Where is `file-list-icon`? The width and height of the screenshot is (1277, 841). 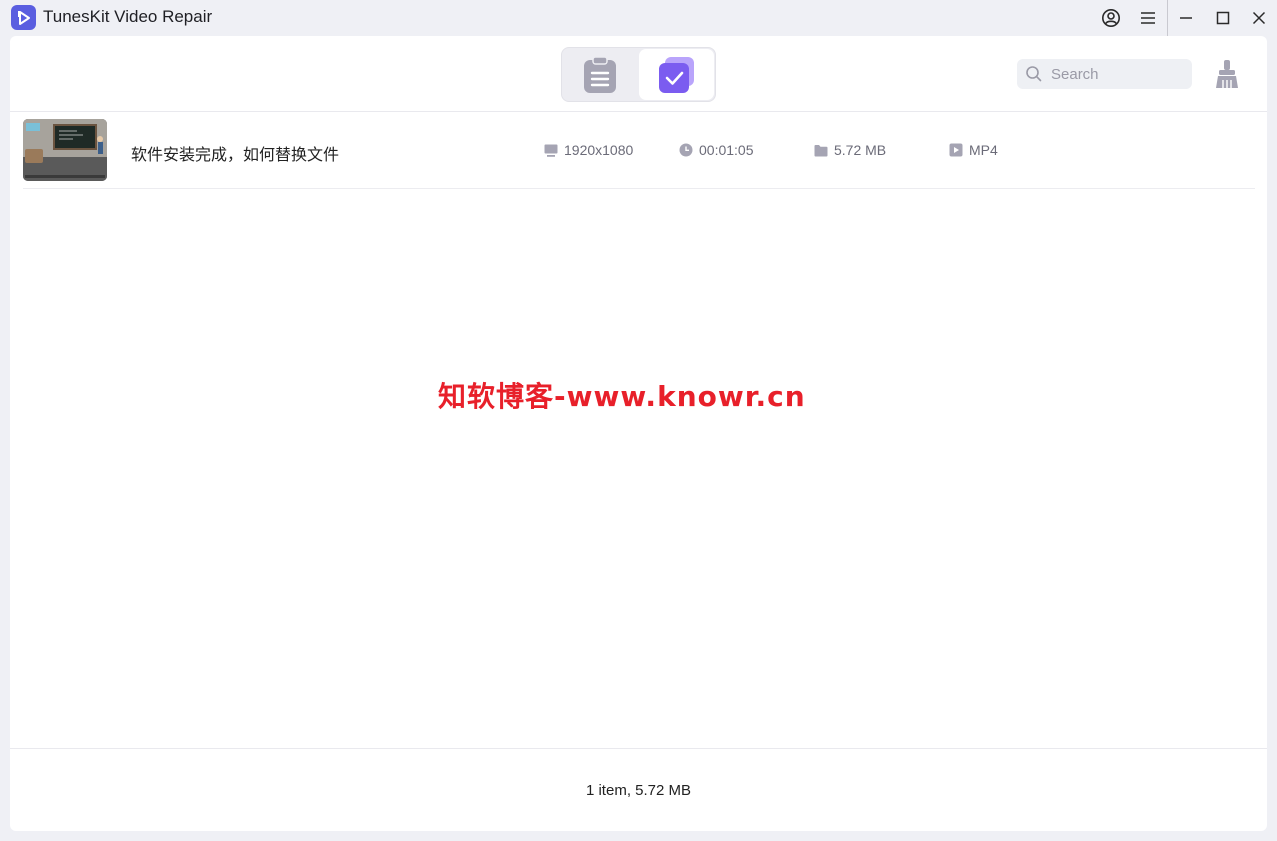
file-list-icon is located at coordinates (600, 74).